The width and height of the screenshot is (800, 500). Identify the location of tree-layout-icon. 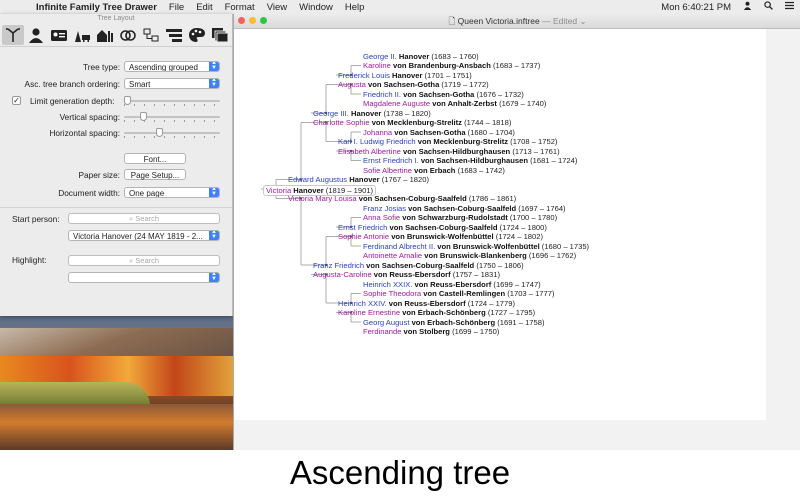
(13, 35).